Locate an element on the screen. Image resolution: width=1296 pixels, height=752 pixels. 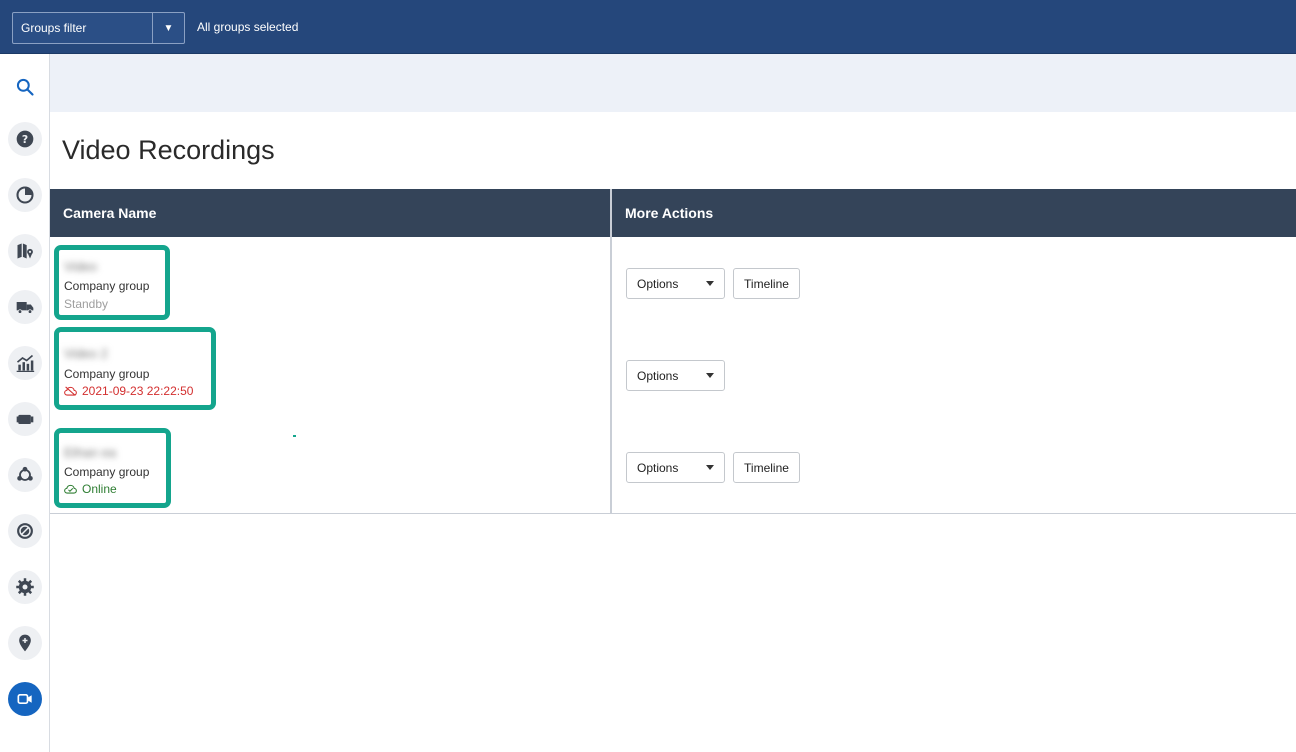
table-row-camera-cell: Ethan ea Company group Online is located at coordinates (112, 468).